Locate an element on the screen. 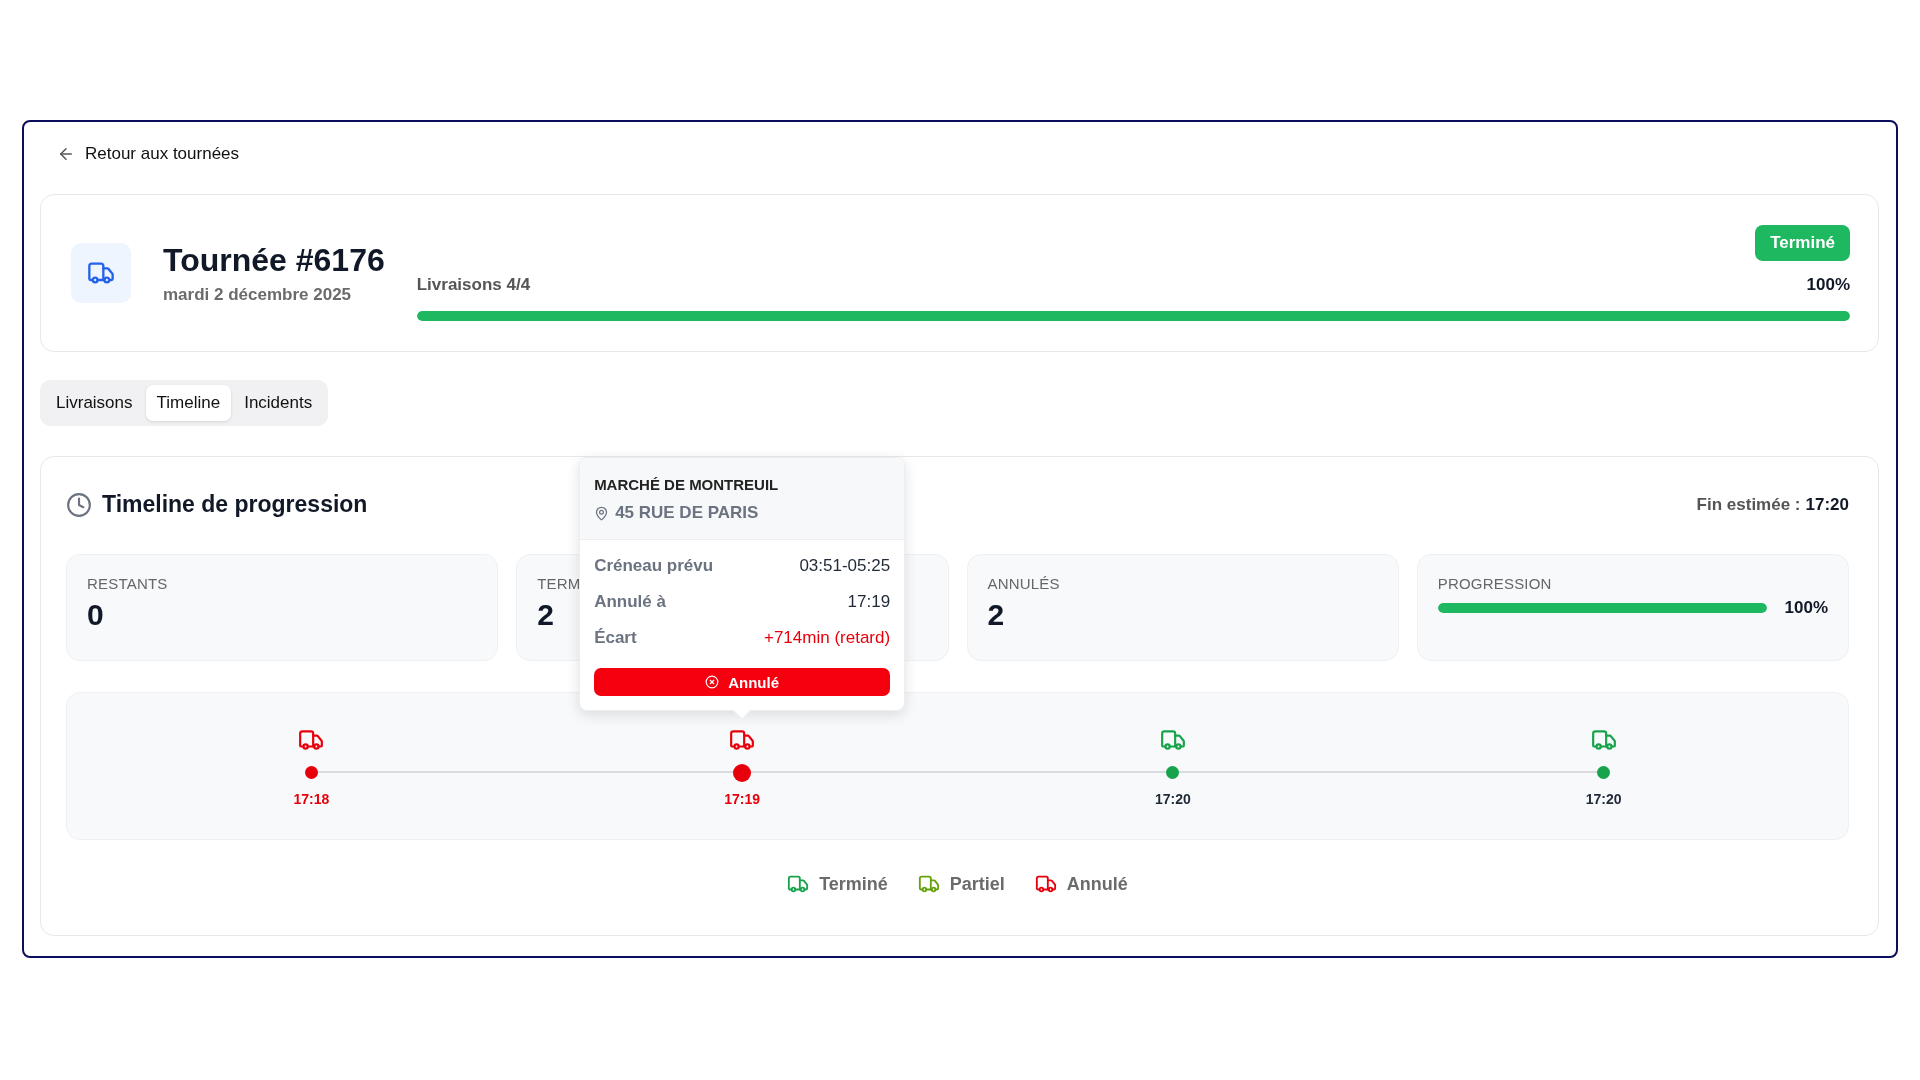  legend-label: Annulé is located at coordinates (1097, 884).